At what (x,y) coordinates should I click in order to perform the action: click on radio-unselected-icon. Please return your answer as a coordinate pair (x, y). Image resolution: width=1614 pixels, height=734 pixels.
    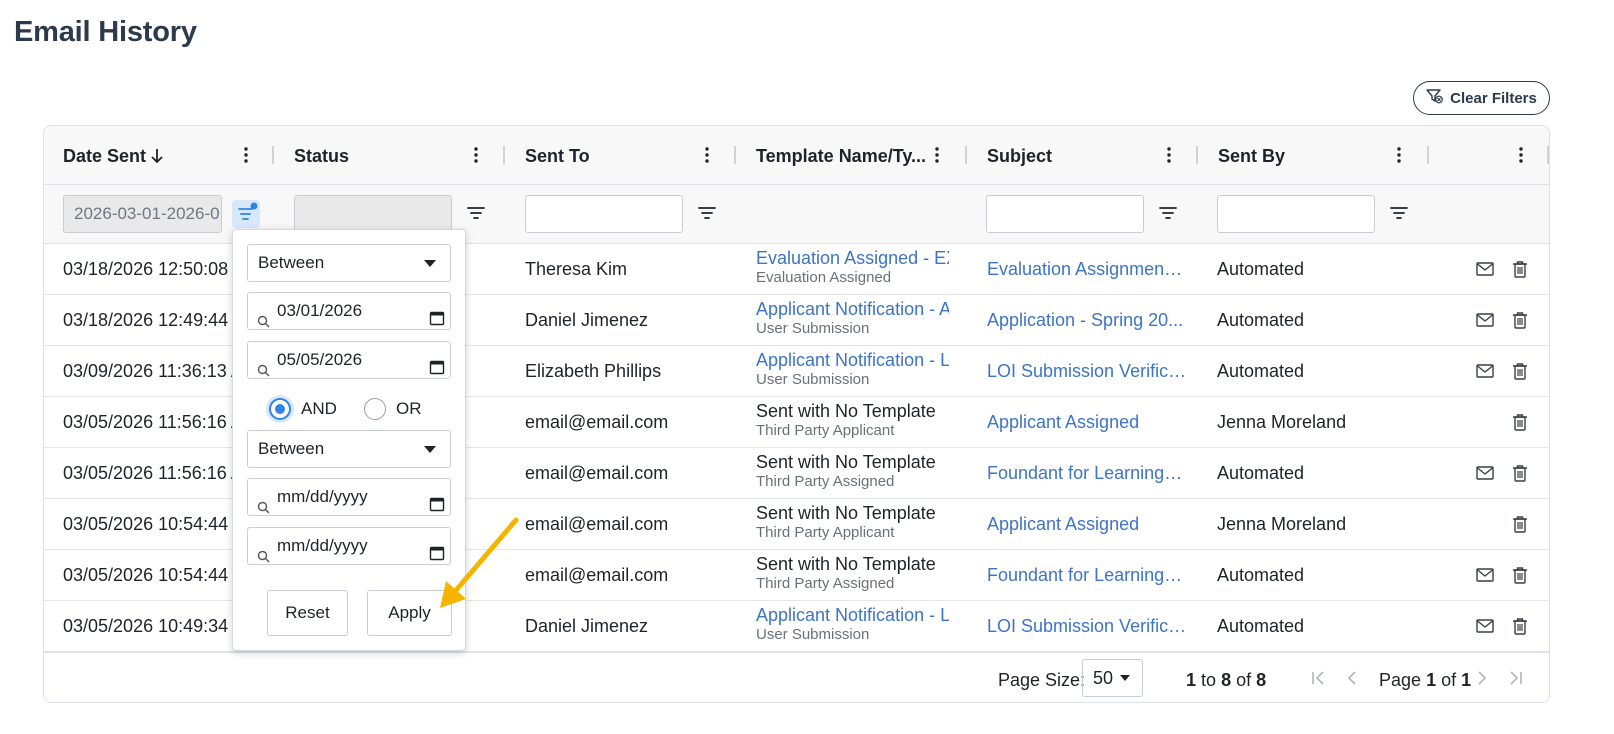
    Looking at the image, I should click on (375, 409).